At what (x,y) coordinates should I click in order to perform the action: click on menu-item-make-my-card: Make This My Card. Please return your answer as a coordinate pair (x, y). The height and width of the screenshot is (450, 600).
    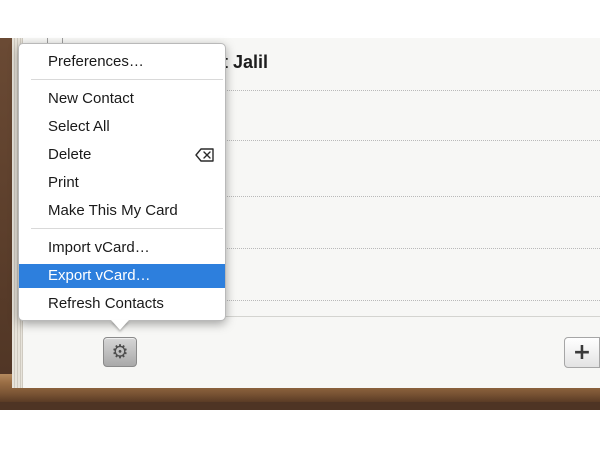
    Looking at the image, I should click on (122, 211).